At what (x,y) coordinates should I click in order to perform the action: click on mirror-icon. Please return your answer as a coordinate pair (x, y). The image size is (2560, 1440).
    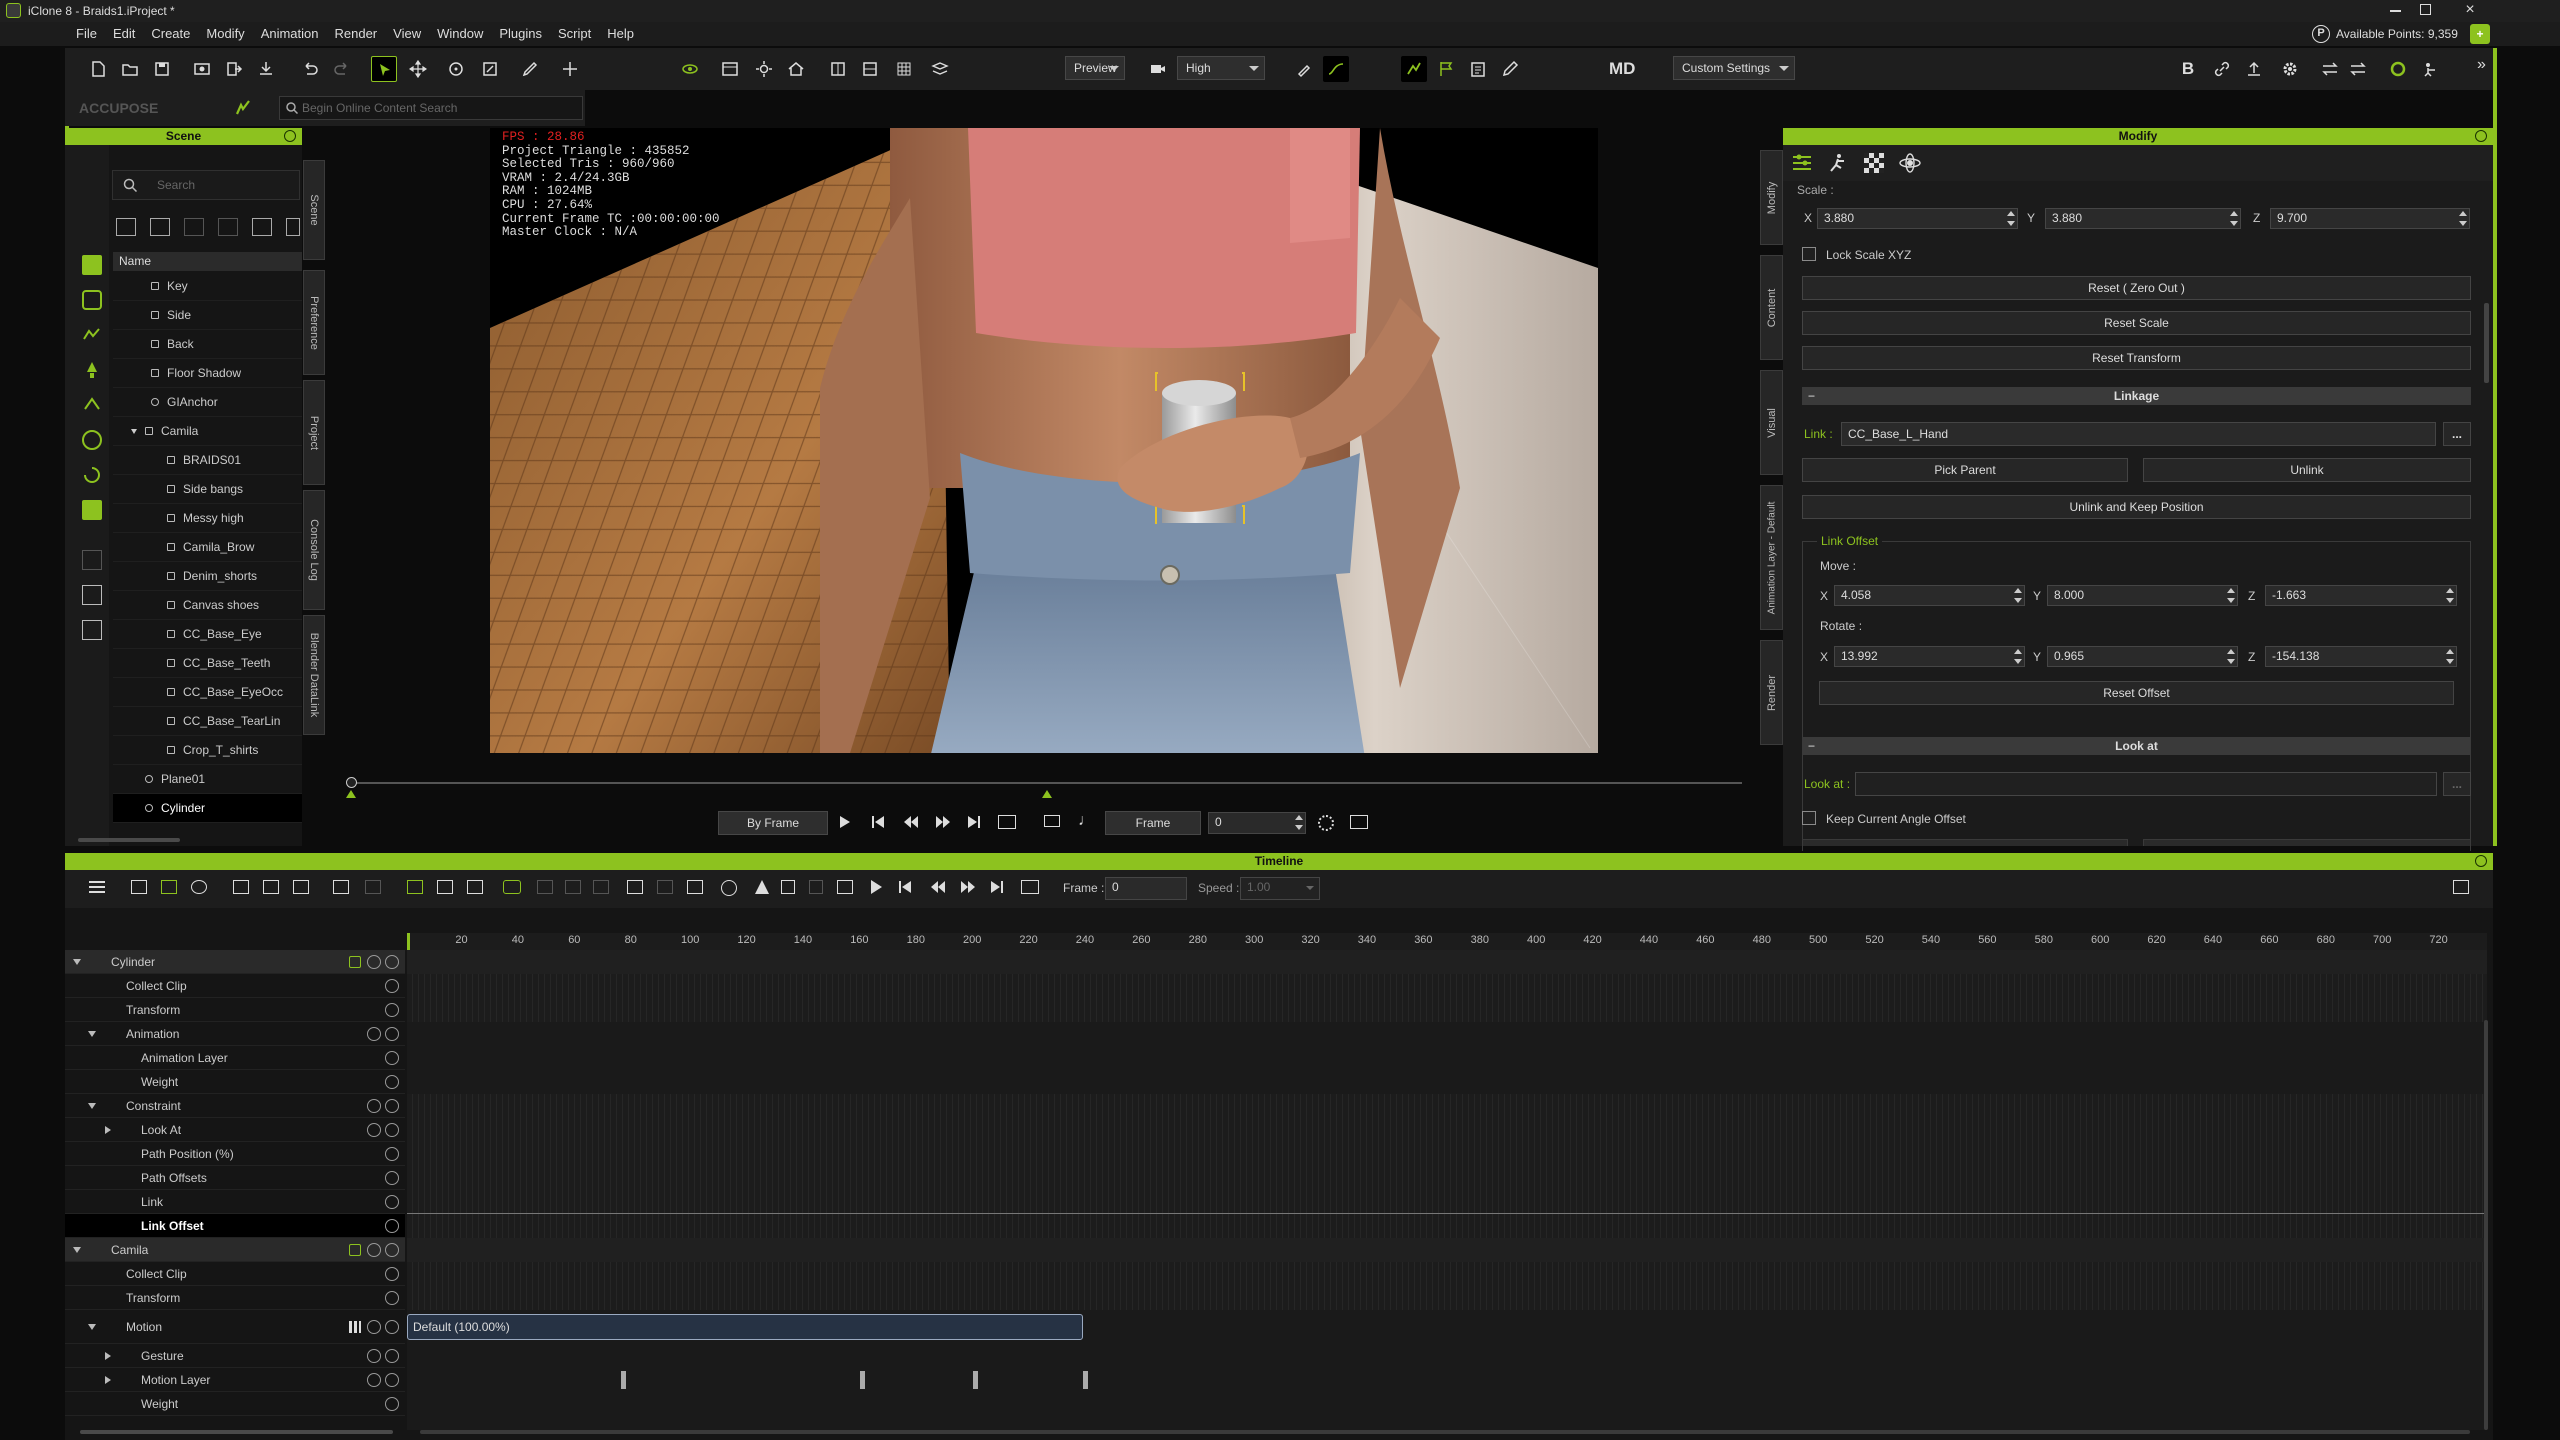
    Looking at the image, I should click on (788, 887).